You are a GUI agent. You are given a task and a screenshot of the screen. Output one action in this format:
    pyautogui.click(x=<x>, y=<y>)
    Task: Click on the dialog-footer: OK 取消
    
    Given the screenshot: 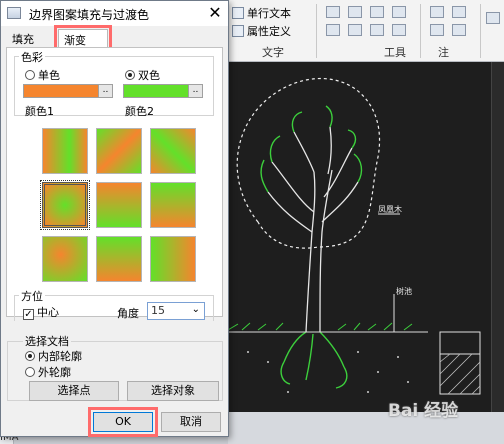 What is the action you would take?
    pyautogui.click(x=114, y=419)
    